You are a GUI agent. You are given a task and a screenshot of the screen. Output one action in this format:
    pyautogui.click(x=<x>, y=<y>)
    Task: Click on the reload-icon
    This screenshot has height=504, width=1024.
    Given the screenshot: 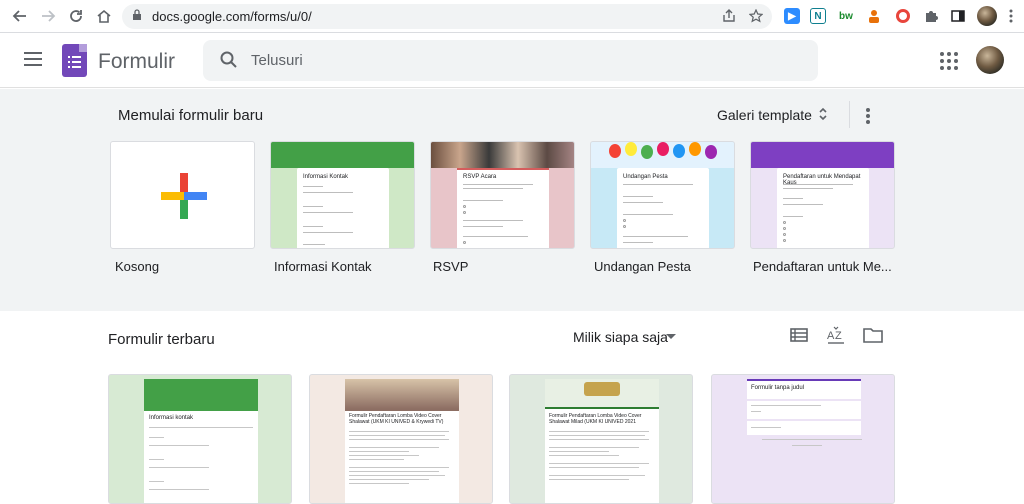 What is the action you would take?
    pyautogui.click(x=76, y=16)
    